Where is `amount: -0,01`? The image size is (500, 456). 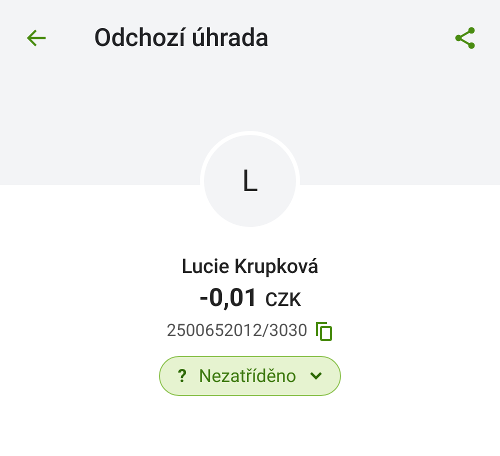
amount: -0,01 is located at coordinates (228, 298).